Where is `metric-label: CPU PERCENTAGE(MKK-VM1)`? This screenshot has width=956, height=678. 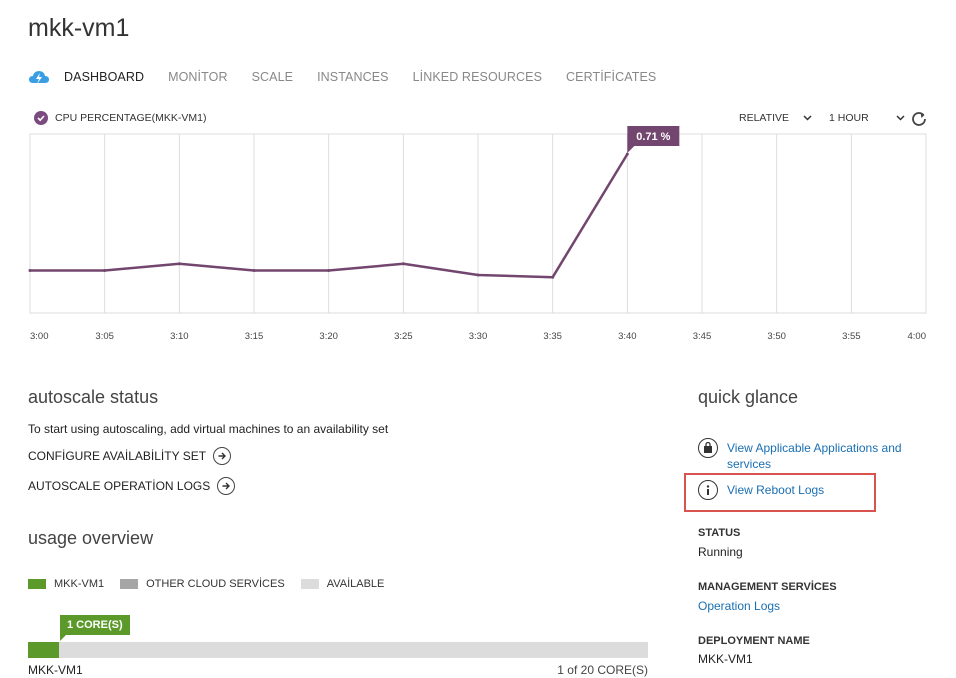 metric-label: CPU PERCENTAGE(MKK-VM1) is located at coordinates (131, 118).